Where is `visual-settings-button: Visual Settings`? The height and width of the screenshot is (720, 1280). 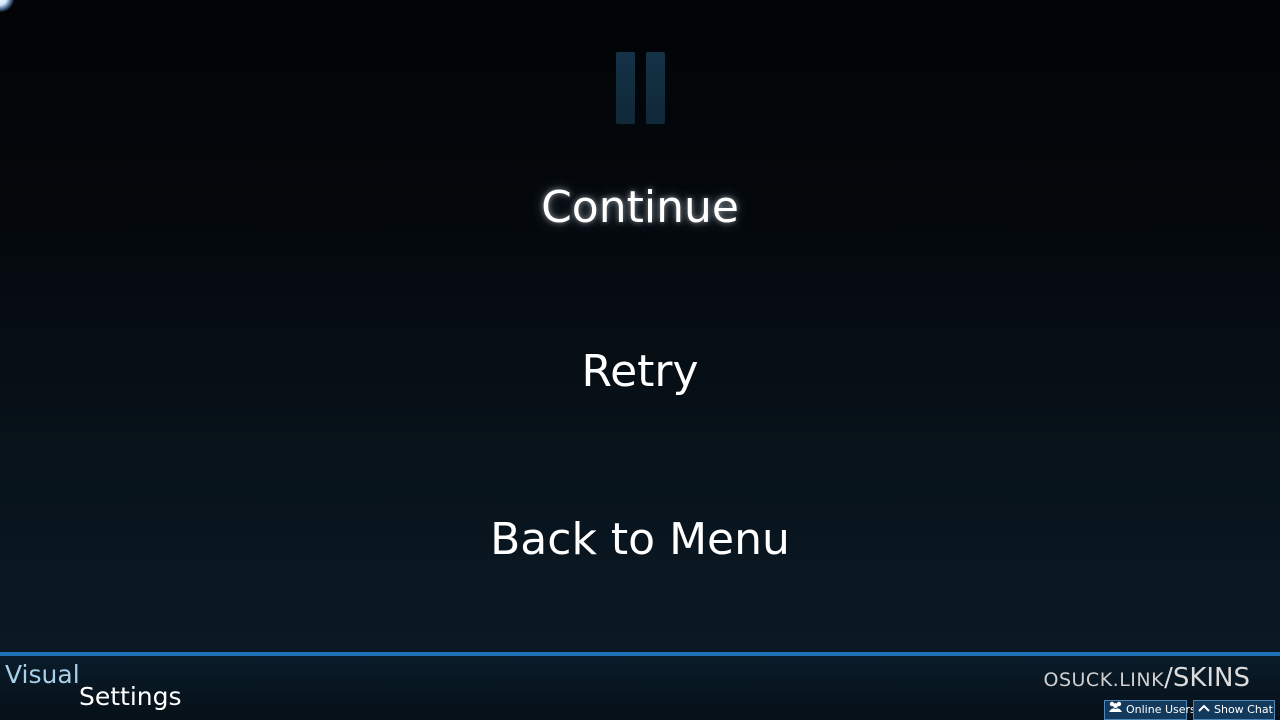 visual-settings-button: Visual Settings is located at coordinates (105, 688).